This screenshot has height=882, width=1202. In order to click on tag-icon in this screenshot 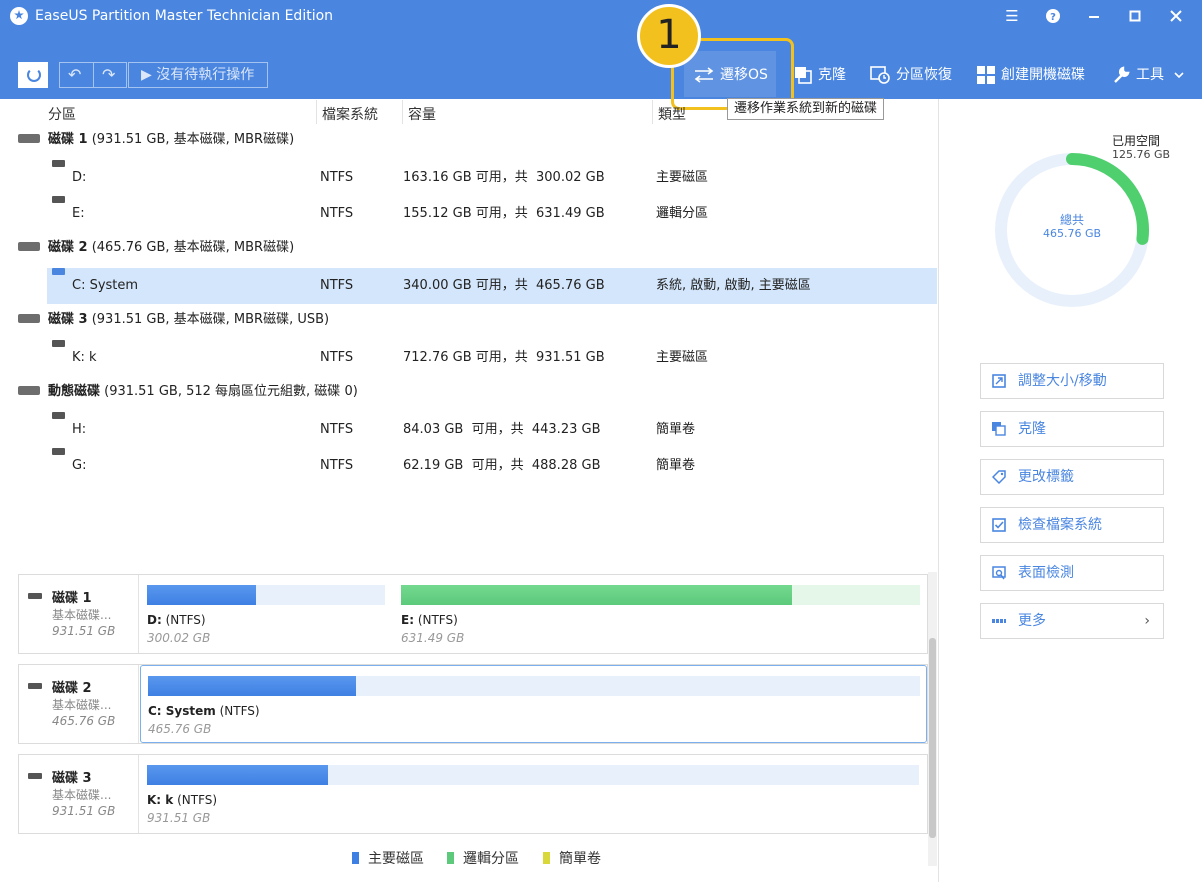, I will do `click(999, 477)`.